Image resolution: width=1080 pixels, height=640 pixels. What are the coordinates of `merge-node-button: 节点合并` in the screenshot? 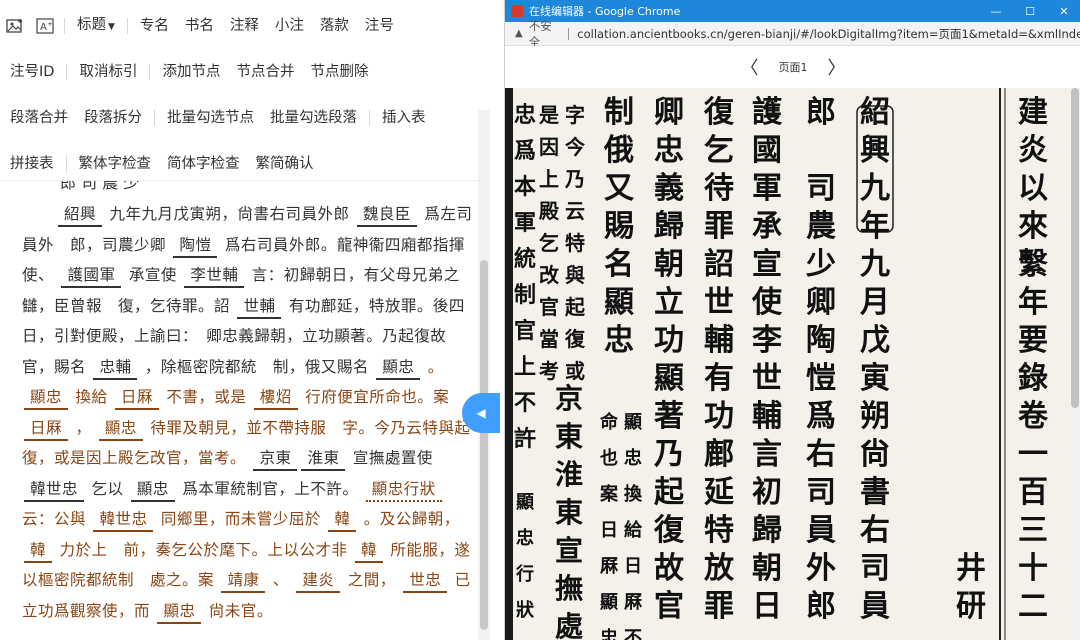 It's located at (265, 72).